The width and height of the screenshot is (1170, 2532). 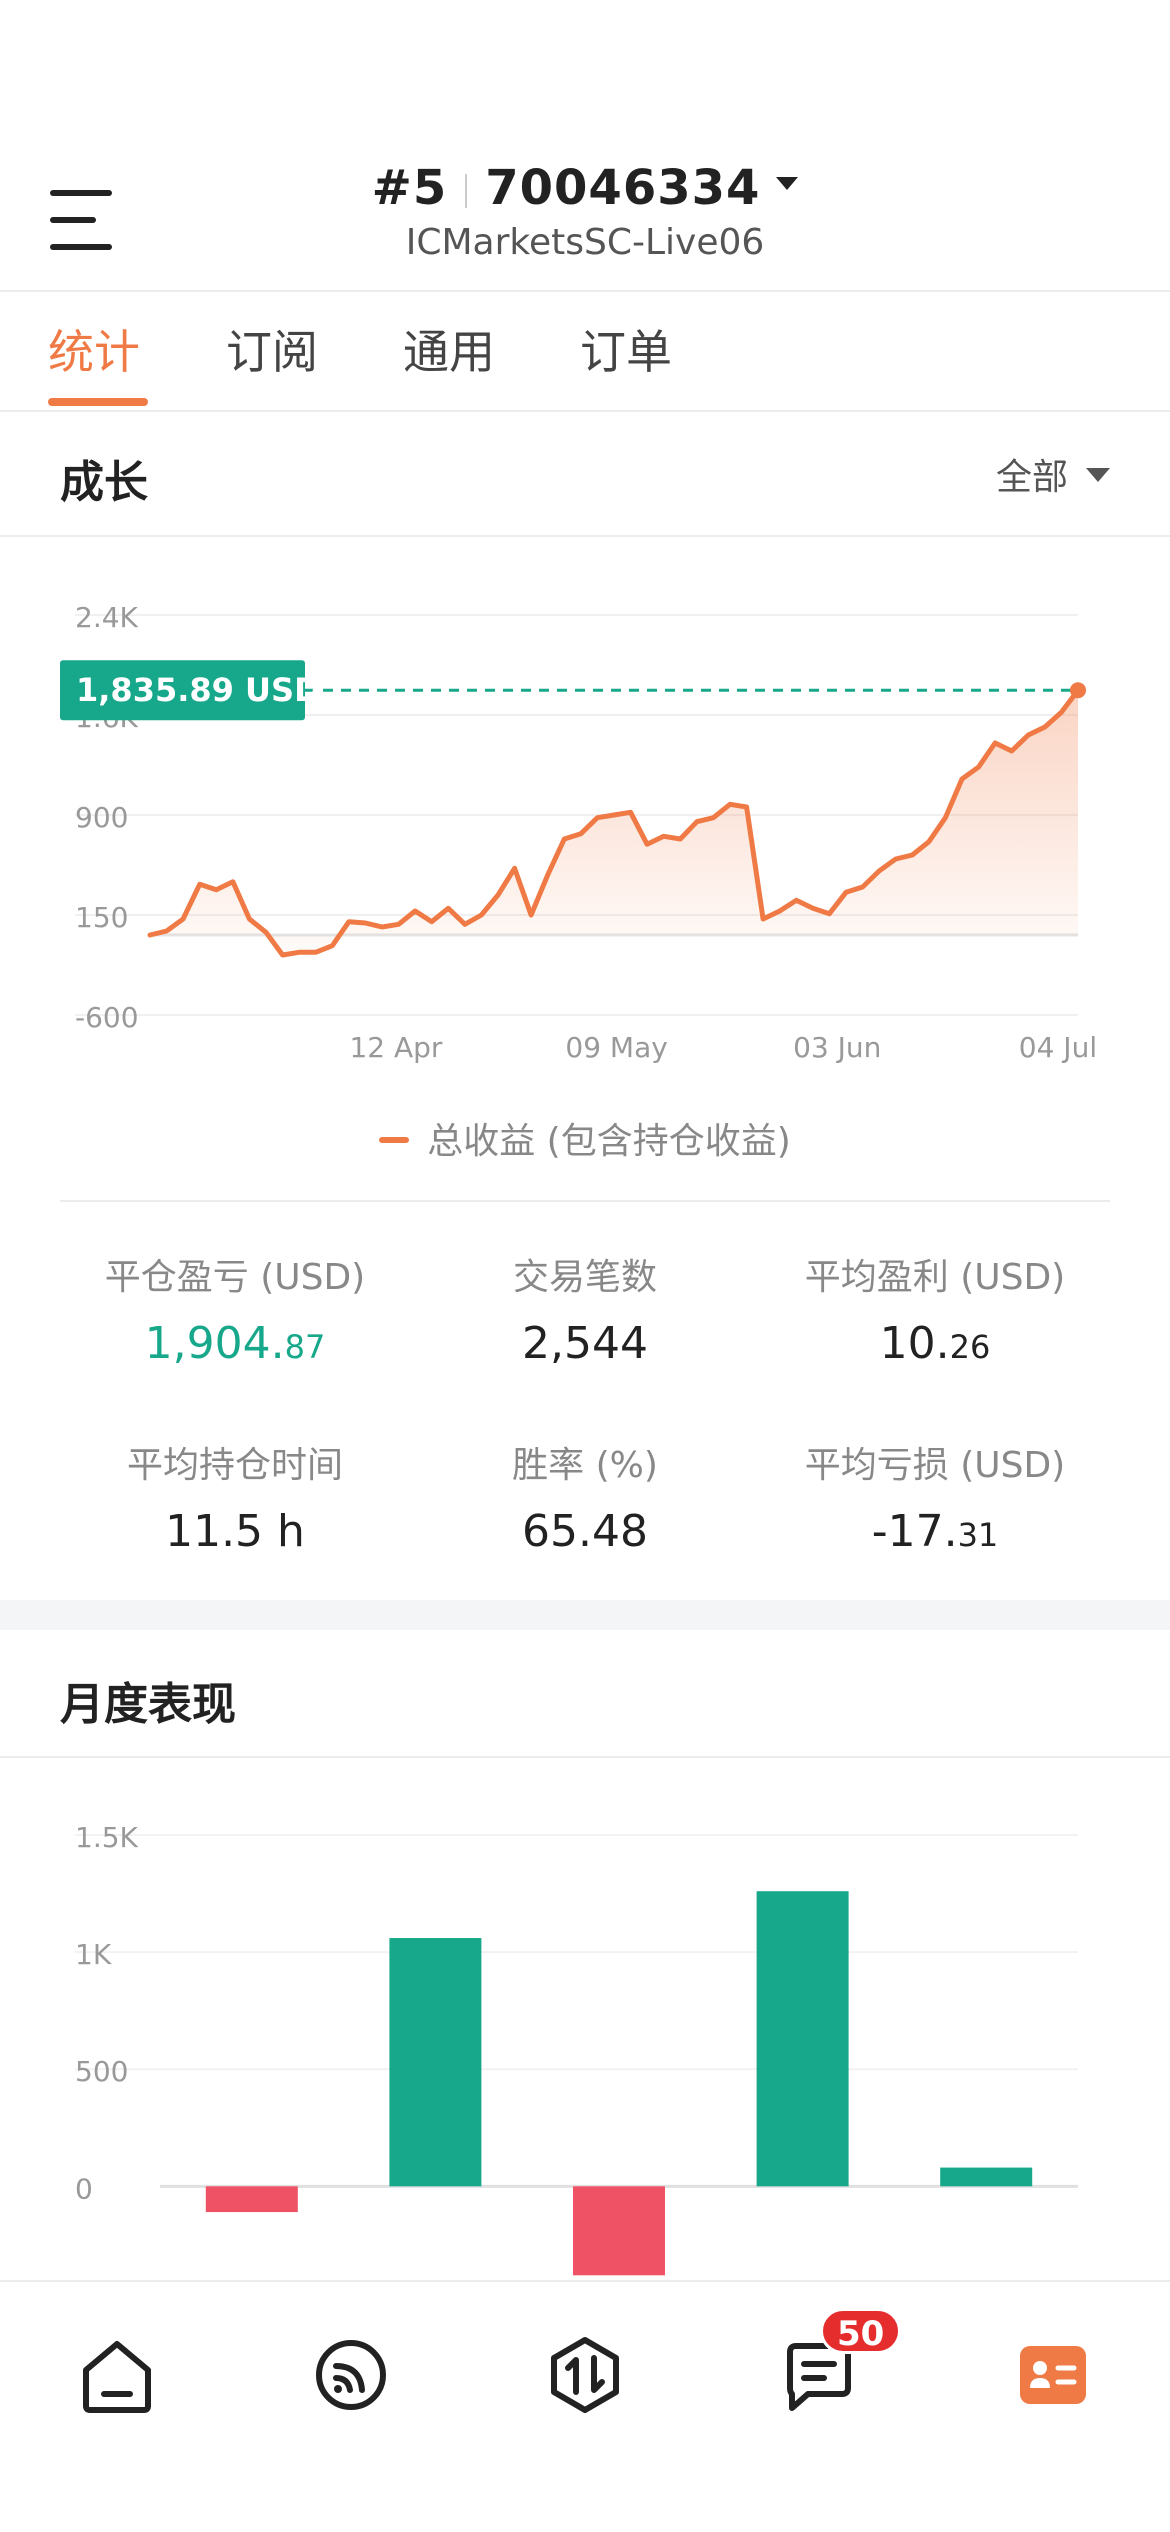 I want to click on current-value-point, so click(x=1078, y=690).